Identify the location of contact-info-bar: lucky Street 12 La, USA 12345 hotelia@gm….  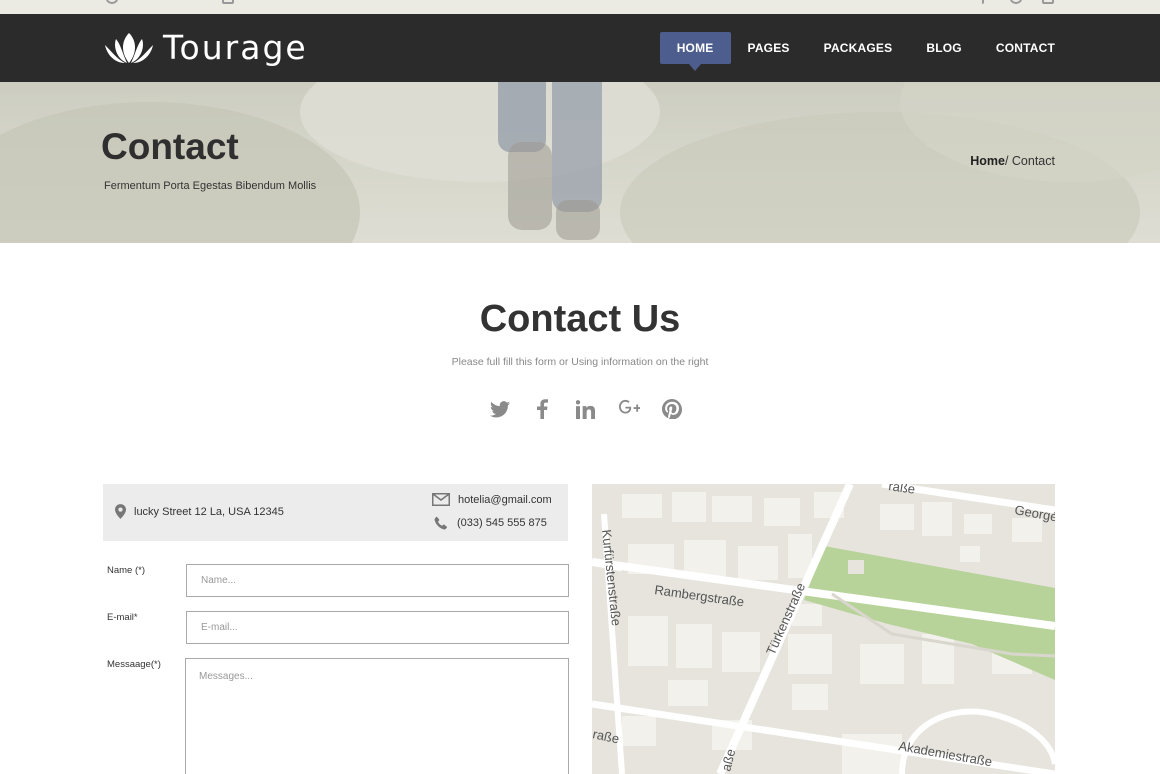
(335, 512).